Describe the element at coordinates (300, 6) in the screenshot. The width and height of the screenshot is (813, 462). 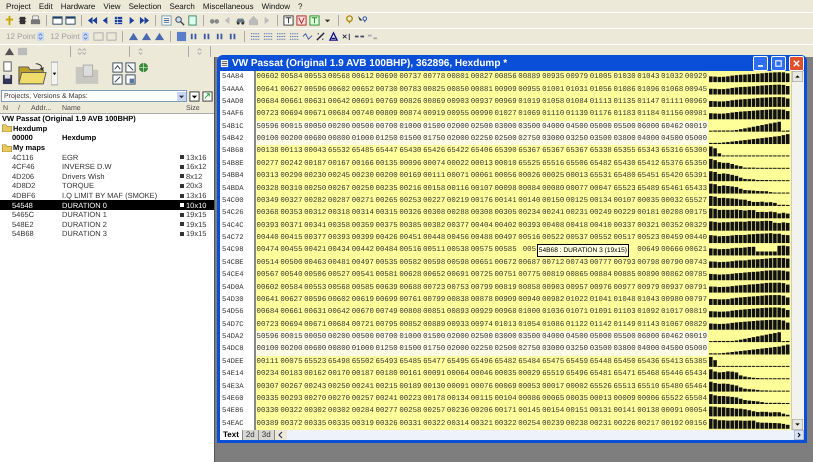
I see `menu-item: ?` at that location.